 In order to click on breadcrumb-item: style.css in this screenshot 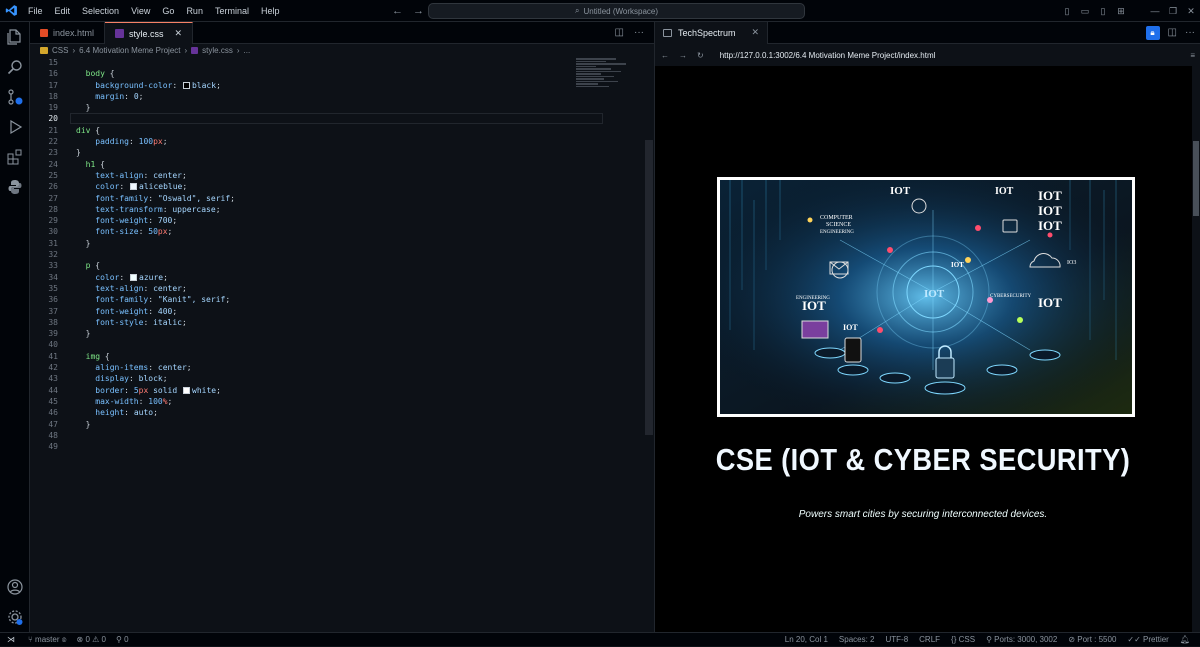, I will do `click(217, 50)`.